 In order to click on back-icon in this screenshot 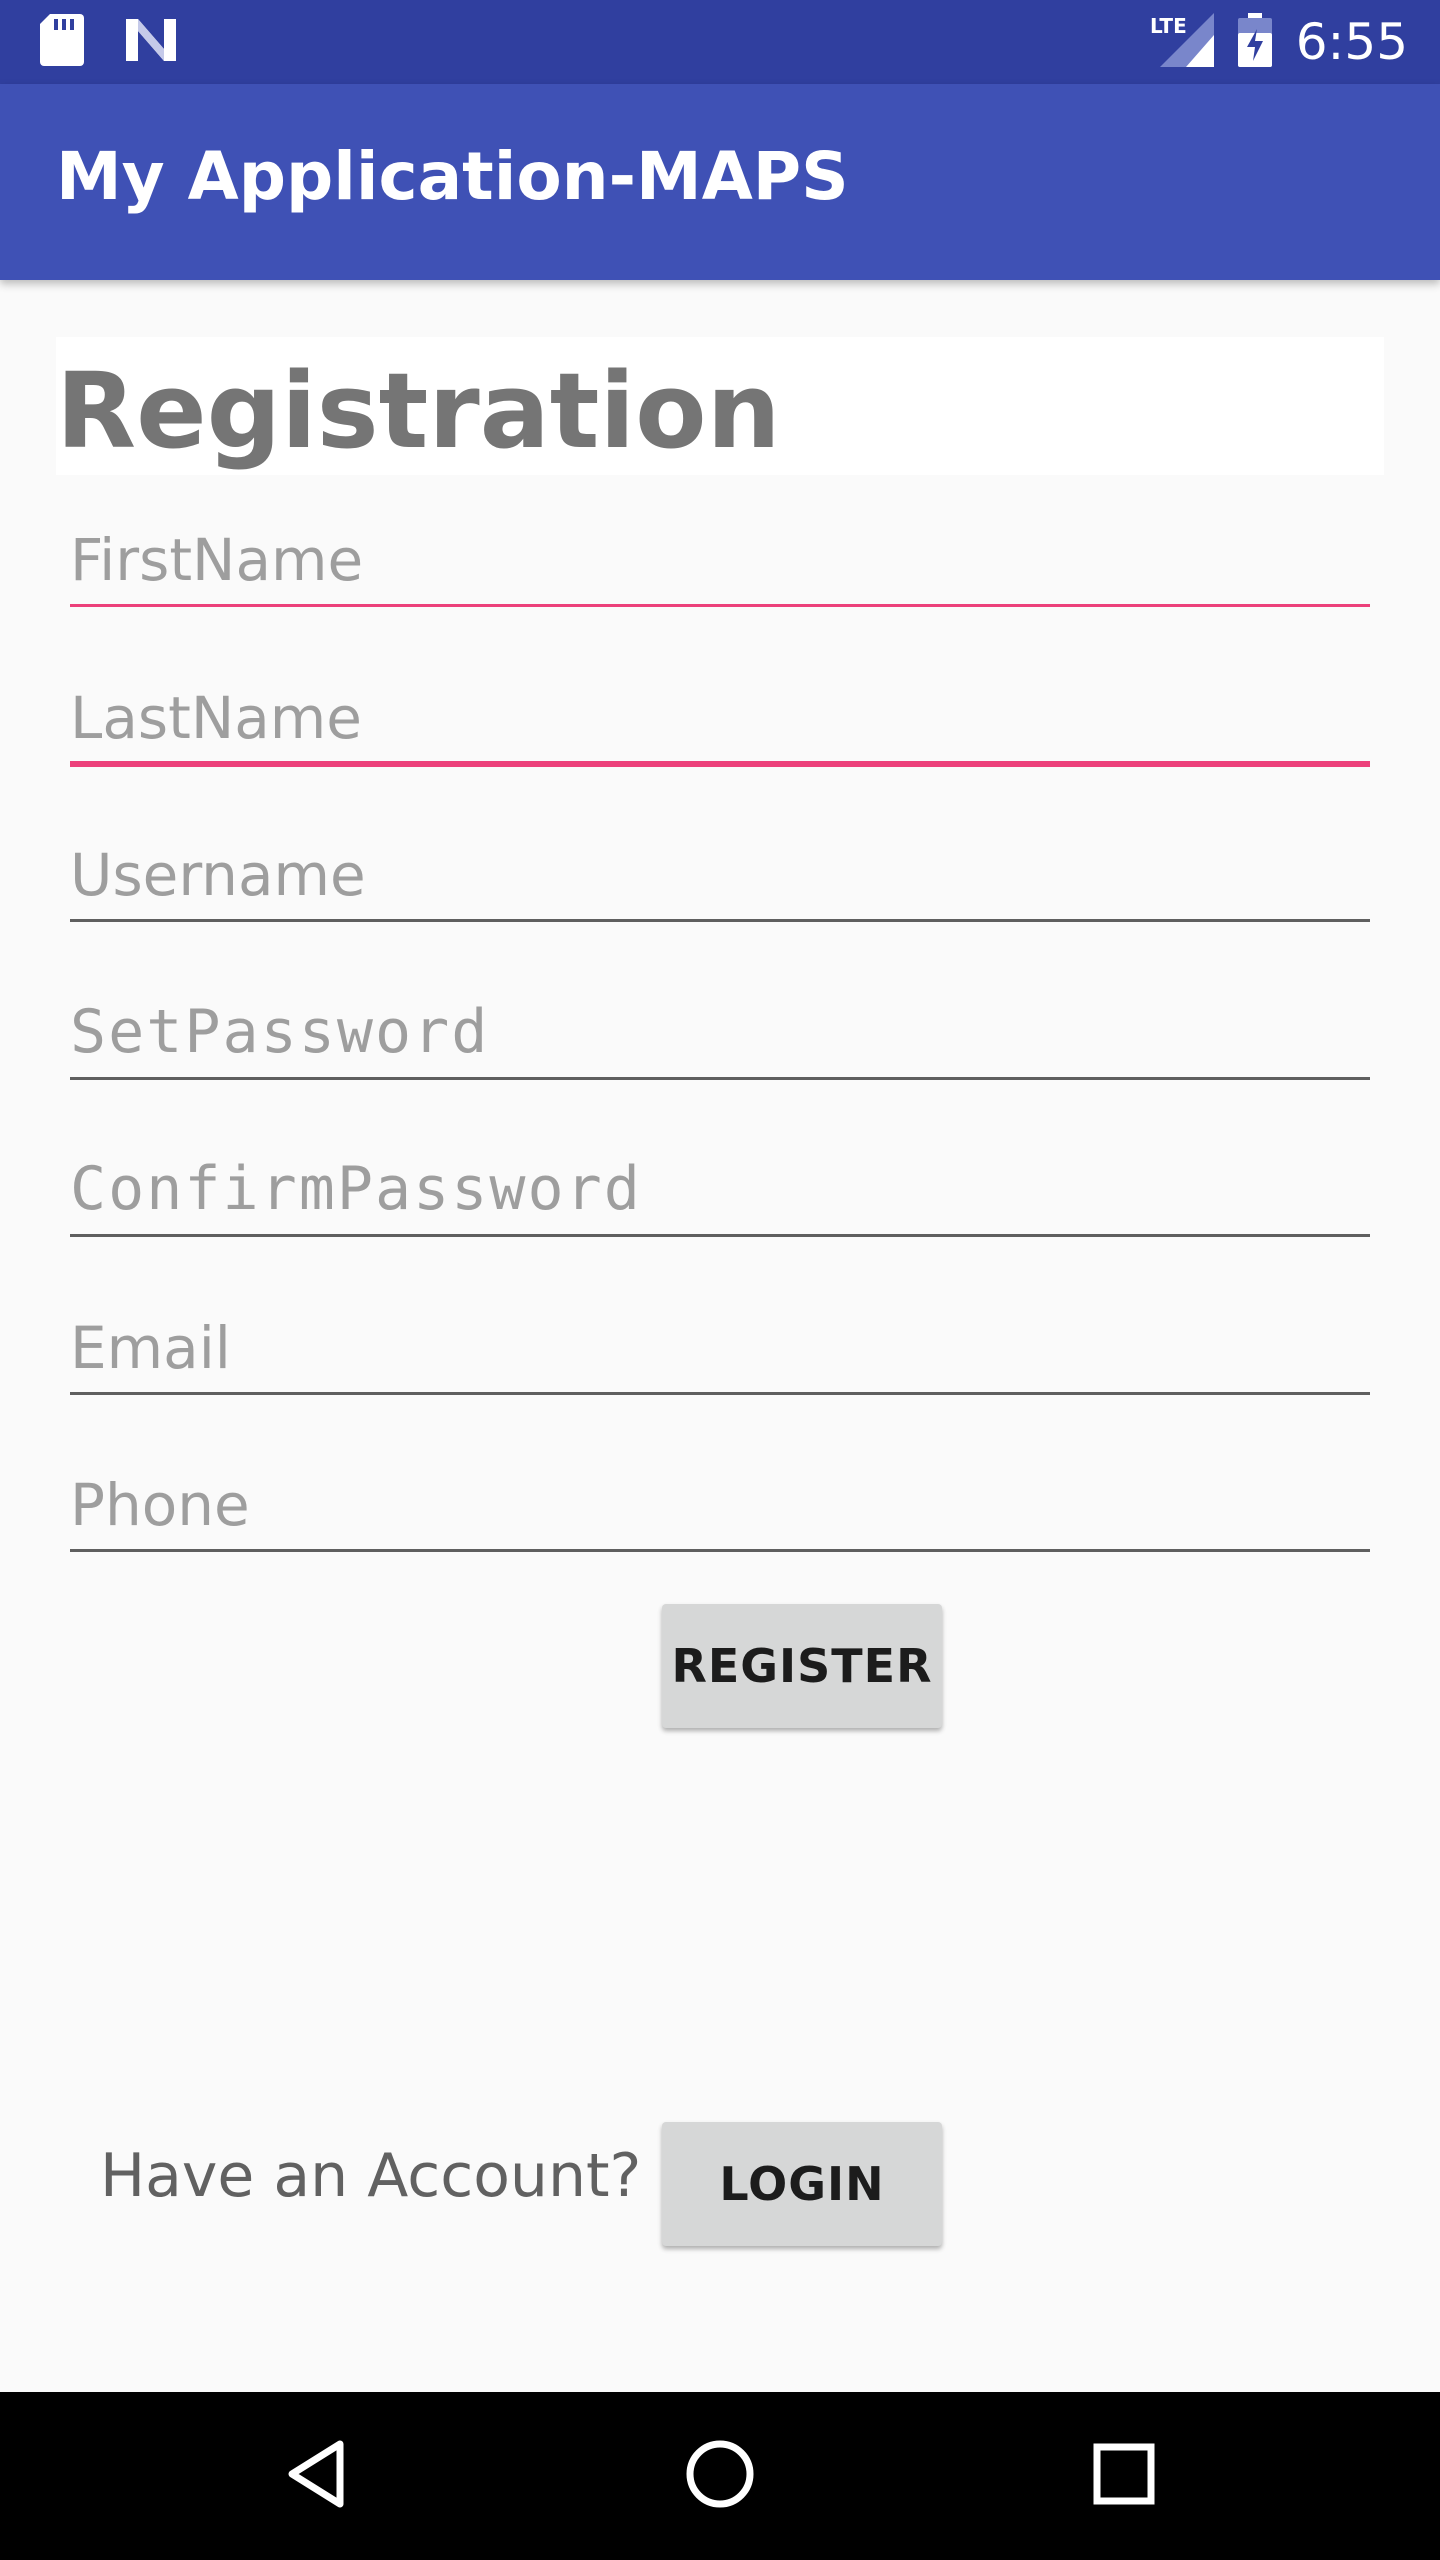, I will do `click(316, 2476)`.